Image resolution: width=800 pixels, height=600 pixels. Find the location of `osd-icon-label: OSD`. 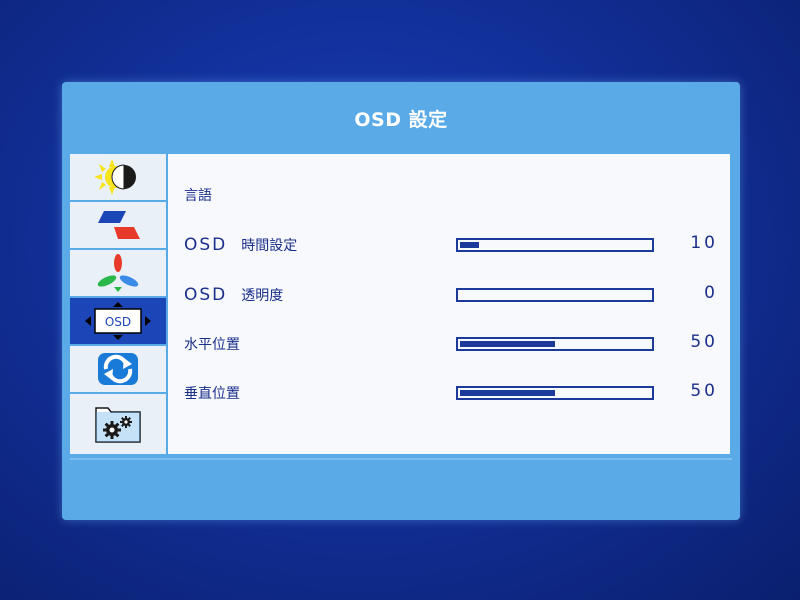

osd-icon-label: OSD is located at coordinates (118, 322).